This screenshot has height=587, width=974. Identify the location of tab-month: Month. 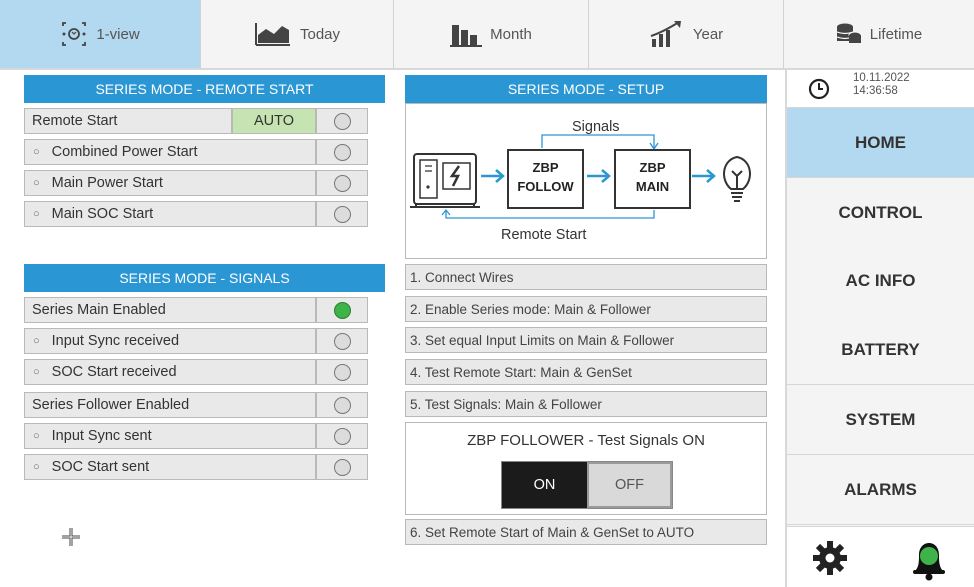
(491, 34).